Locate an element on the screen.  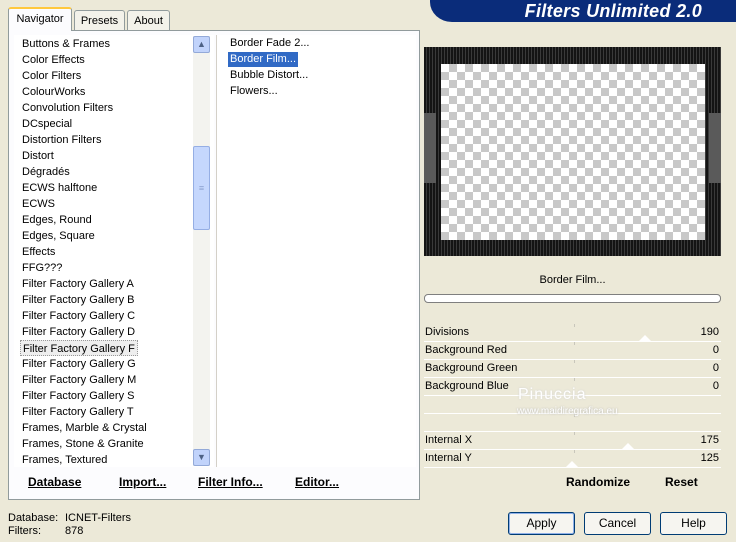
param-row: Internal X 175 is located at coordinates (572, 441).